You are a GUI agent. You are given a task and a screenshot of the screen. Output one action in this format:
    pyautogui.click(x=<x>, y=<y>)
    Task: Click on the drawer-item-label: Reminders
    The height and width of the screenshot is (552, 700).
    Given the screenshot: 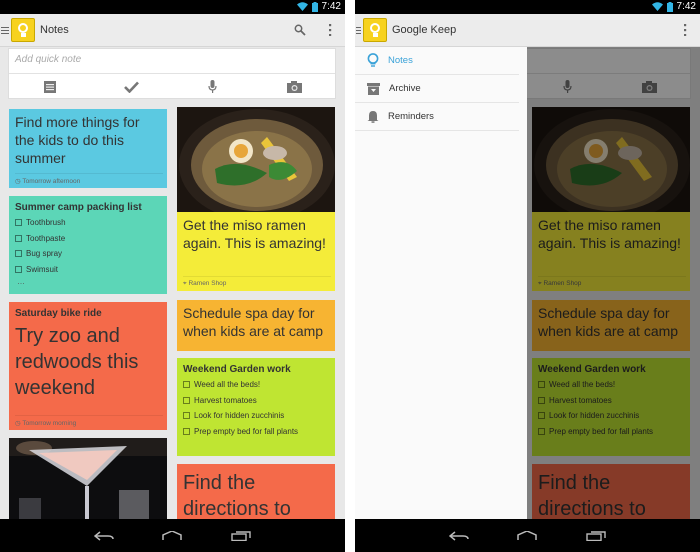 What is the action you would take?
    pyautogui.click(x=411, y=116)
    